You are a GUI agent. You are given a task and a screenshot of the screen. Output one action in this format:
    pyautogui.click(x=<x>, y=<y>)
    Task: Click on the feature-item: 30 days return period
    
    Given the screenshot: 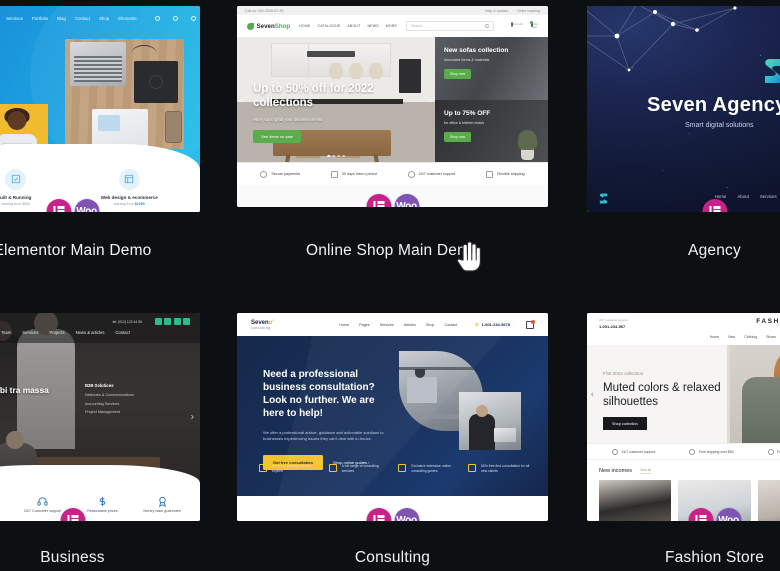 What is the action you would take?
    pyautogui.click(x=353, y=174)
    